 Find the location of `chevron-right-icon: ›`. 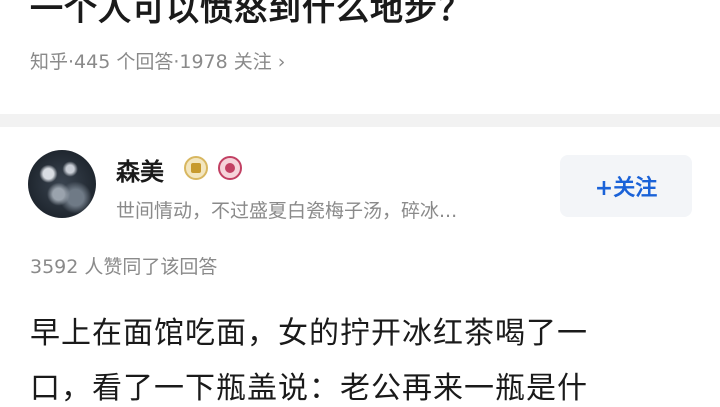

chevron-right-icon: › is located at coordinates (281, 62).